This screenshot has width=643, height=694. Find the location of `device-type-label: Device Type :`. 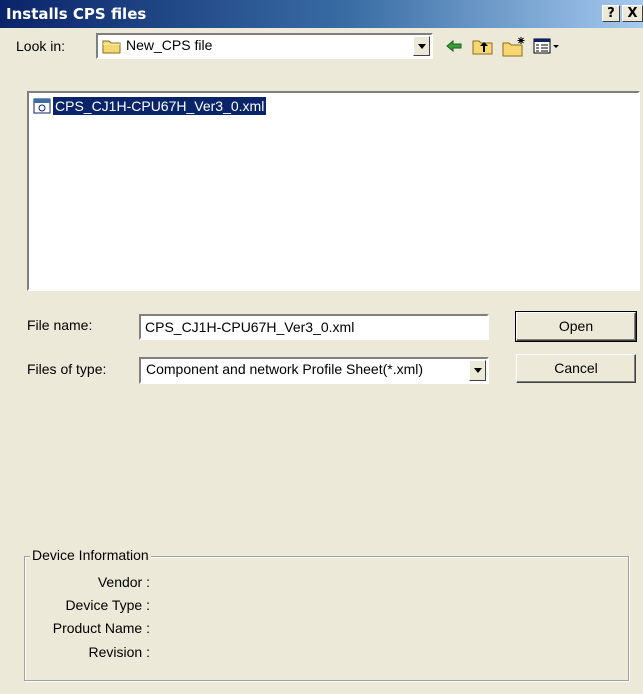

device-type-label: Device Type : is located at coordinates (107, 605).